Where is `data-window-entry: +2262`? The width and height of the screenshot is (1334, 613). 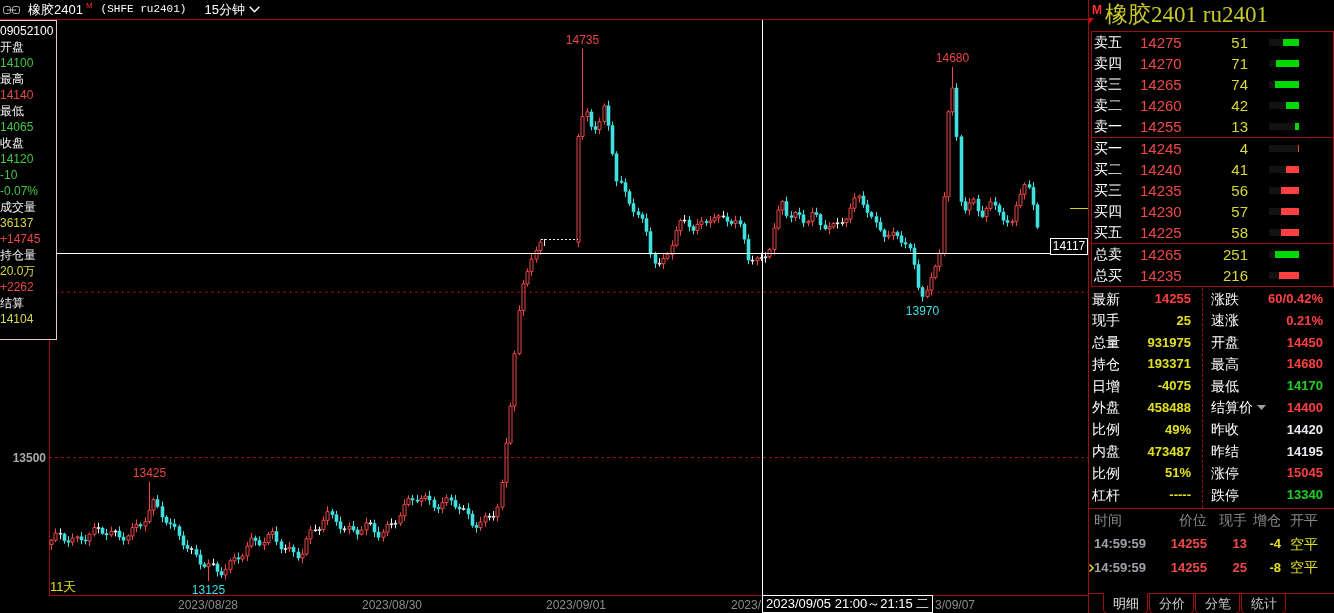 data-window-entry: +2262 is located at coordinates (17, 287).